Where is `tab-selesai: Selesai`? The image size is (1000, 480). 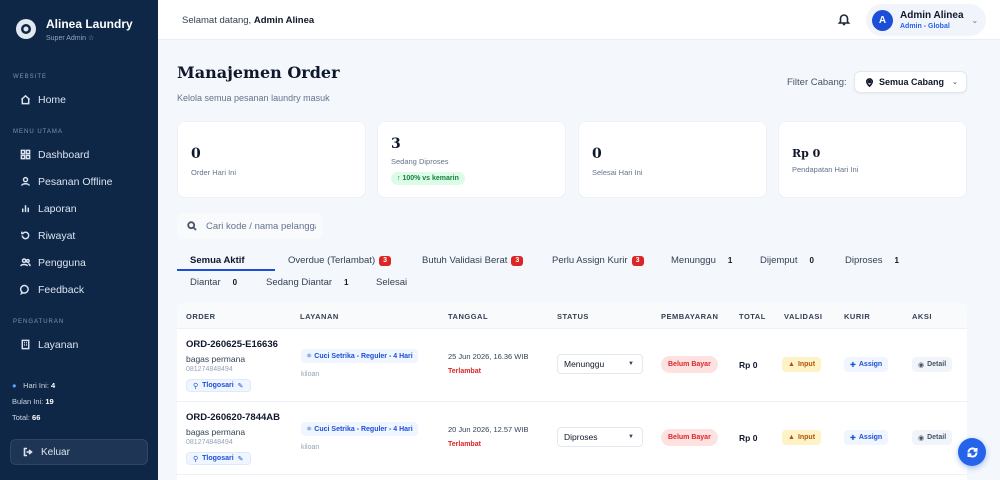 tab-selesai: Selesai is located at coordinates (391, 282).